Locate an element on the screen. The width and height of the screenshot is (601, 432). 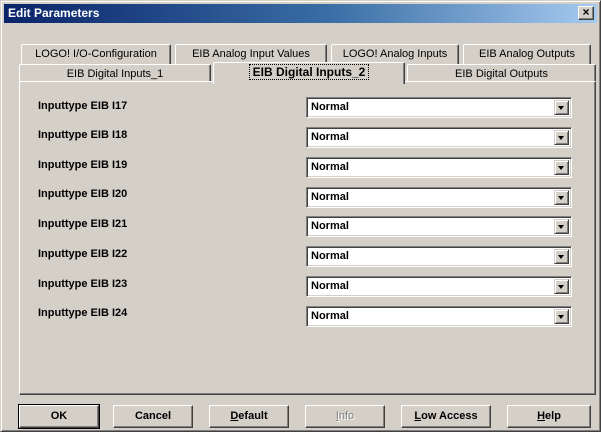
help-label-mnemonic: H is located at coordinates (541, 416).